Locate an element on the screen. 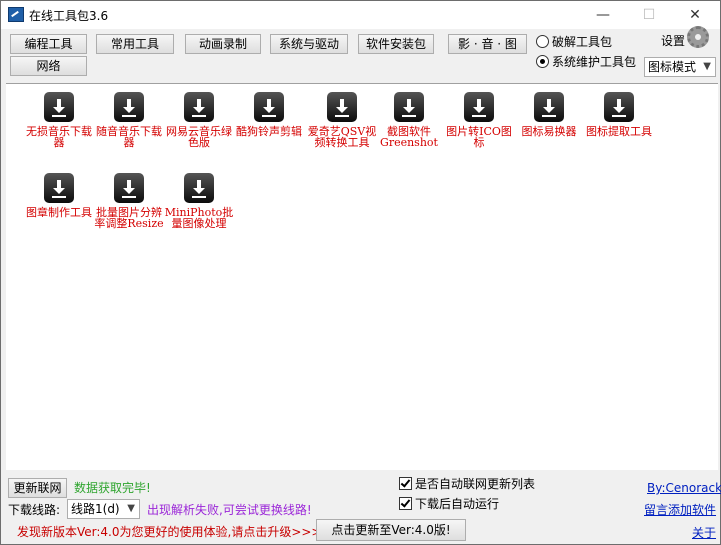 This screenshot has height=545, width=721. about-link: 关于 is located at coordinates (704, 532).